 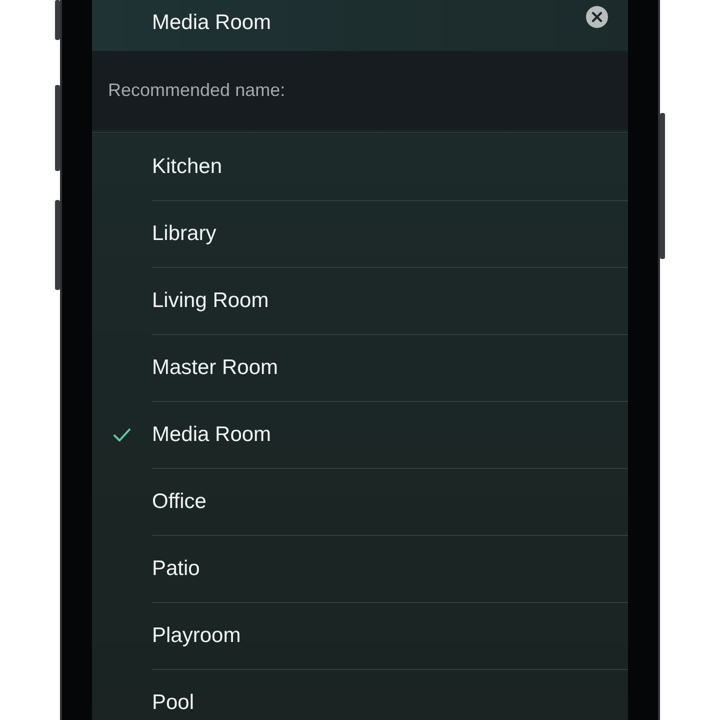 What do you see at coordinates (360, 233) in the screenshot?
I see `room-option: Library` at bounding box center [360, 233].